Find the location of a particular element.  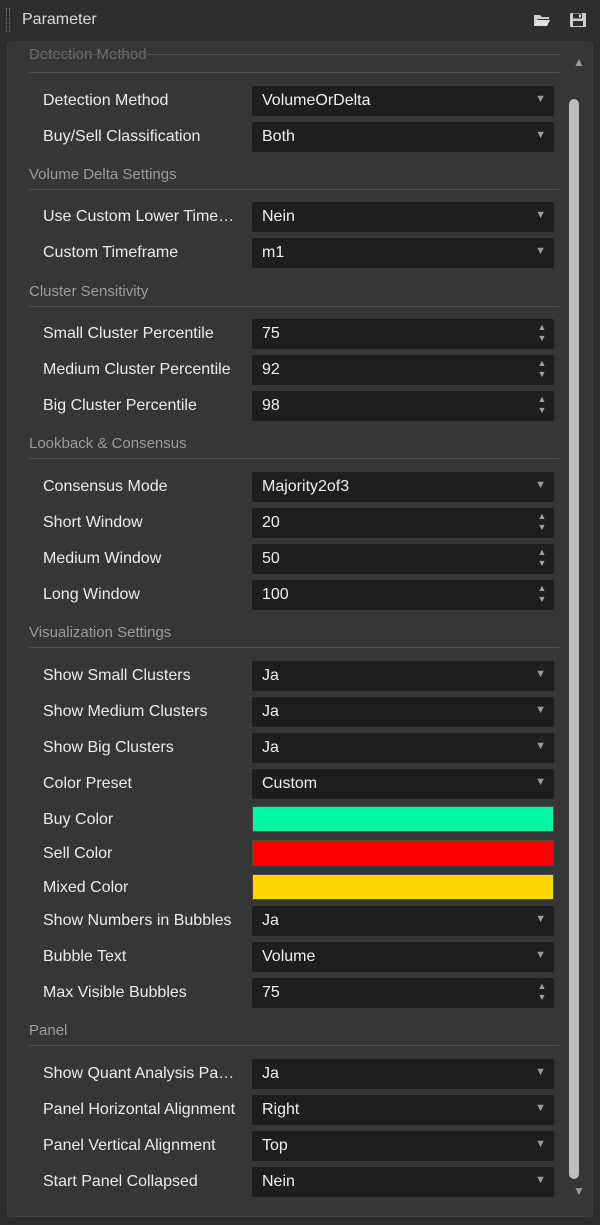

row-show-small-clusters: Show Small Clusters Ja ▼ is located at coordinates (286, 676).